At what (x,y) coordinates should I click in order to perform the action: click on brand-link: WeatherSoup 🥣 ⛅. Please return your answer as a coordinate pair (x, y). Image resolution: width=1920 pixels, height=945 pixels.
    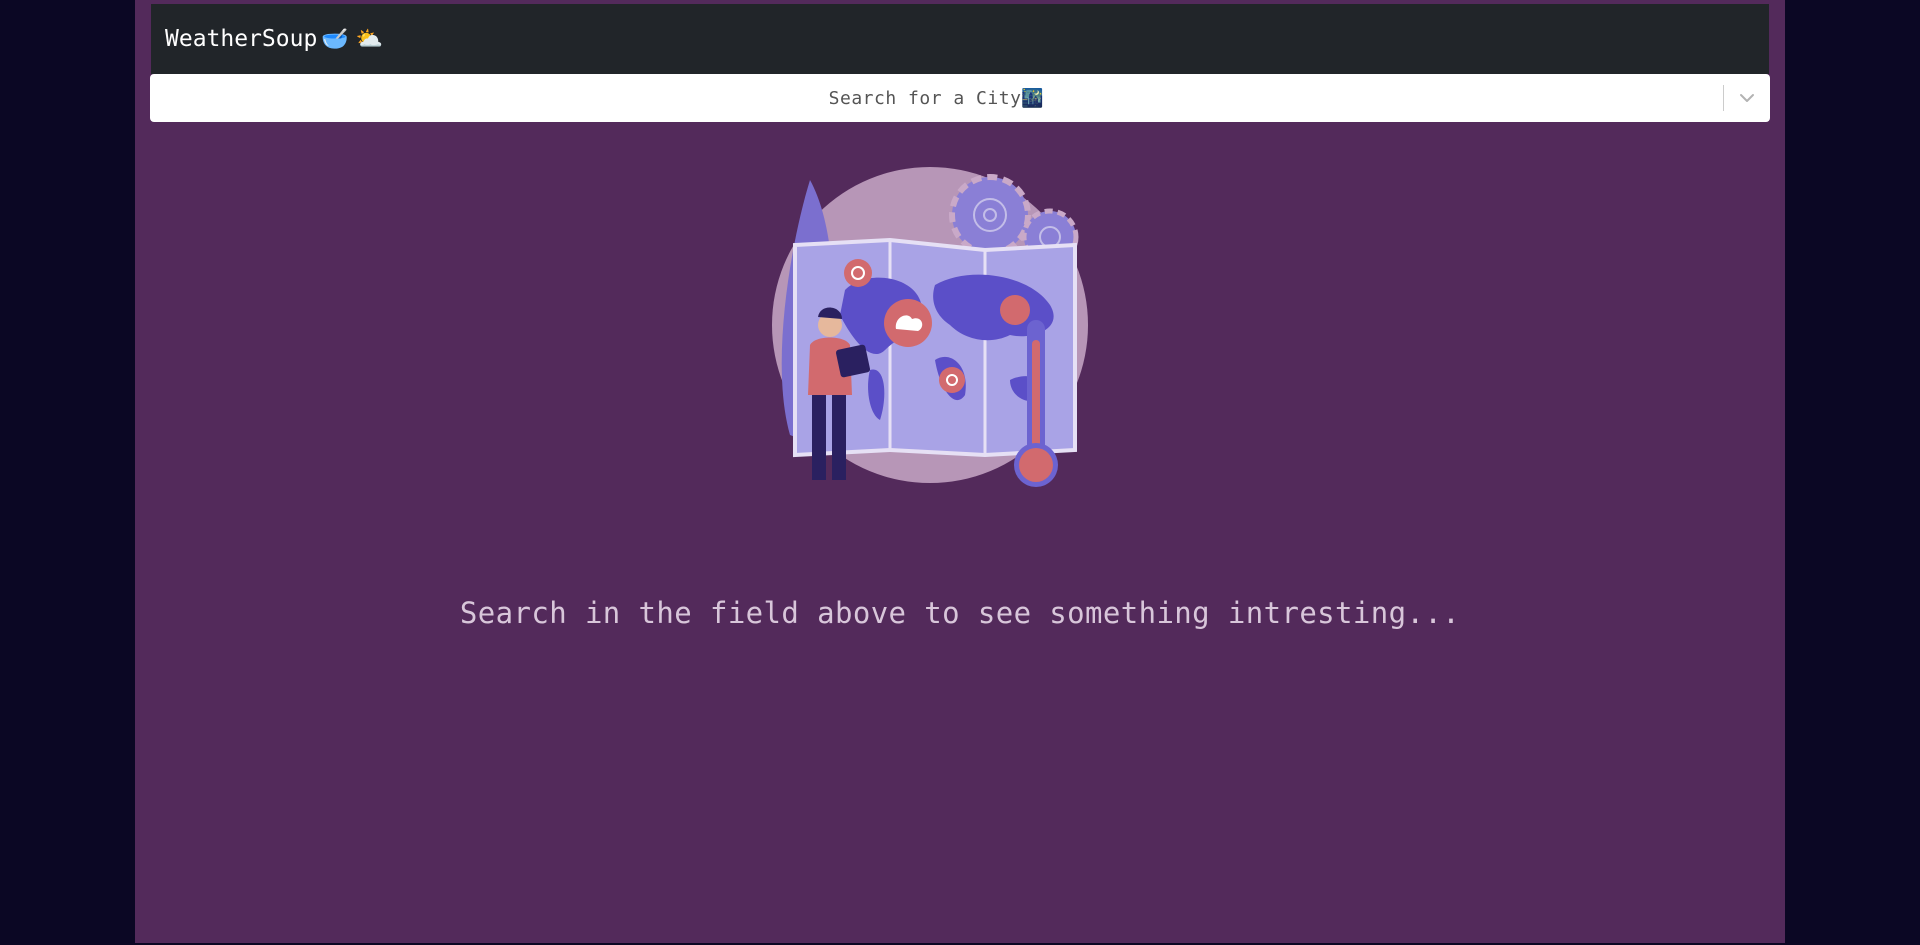
    Looking at the image, I should click on (274, 39).